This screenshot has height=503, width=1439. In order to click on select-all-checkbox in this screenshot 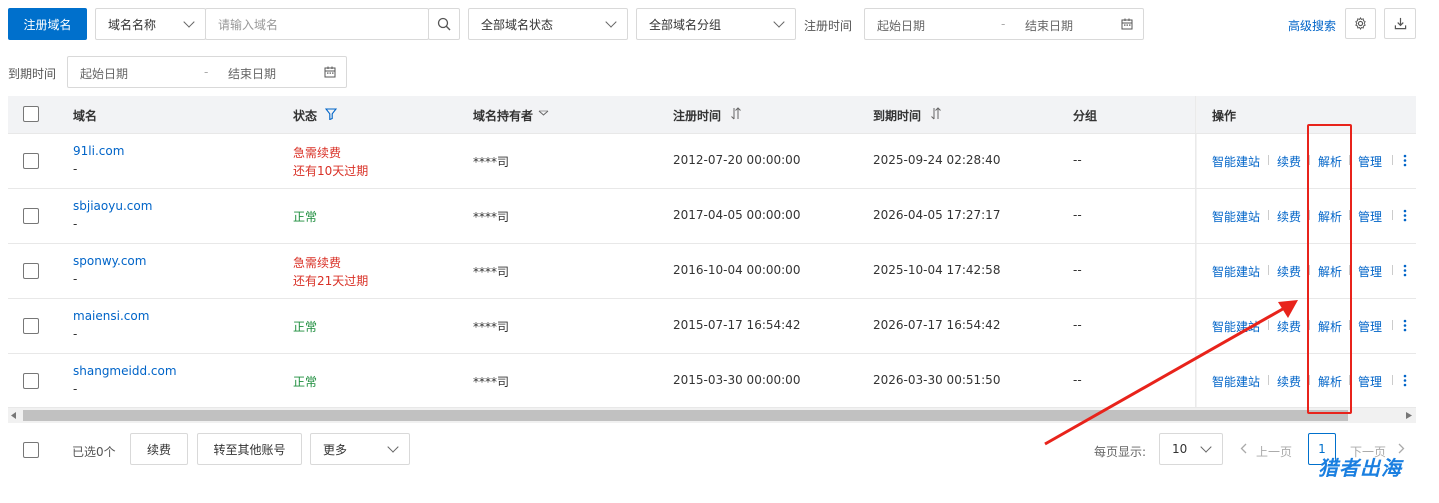, I will do `click(31, 114)`.